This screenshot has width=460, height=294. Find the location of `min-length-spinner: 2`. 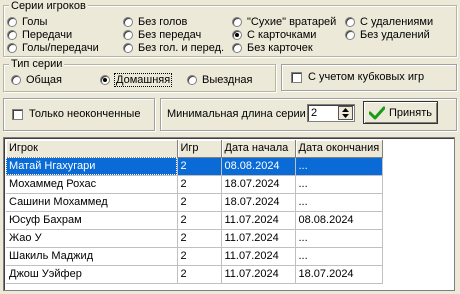

min-length-spinner: 2 is located at coordinates (331, 113).